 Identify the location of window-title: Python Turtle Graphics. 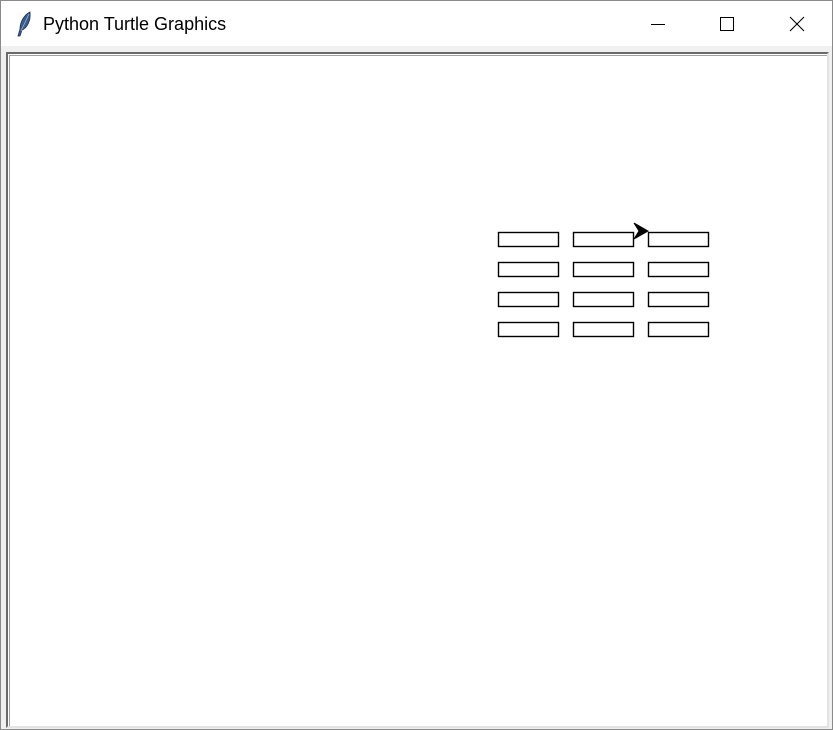
(135, 24).